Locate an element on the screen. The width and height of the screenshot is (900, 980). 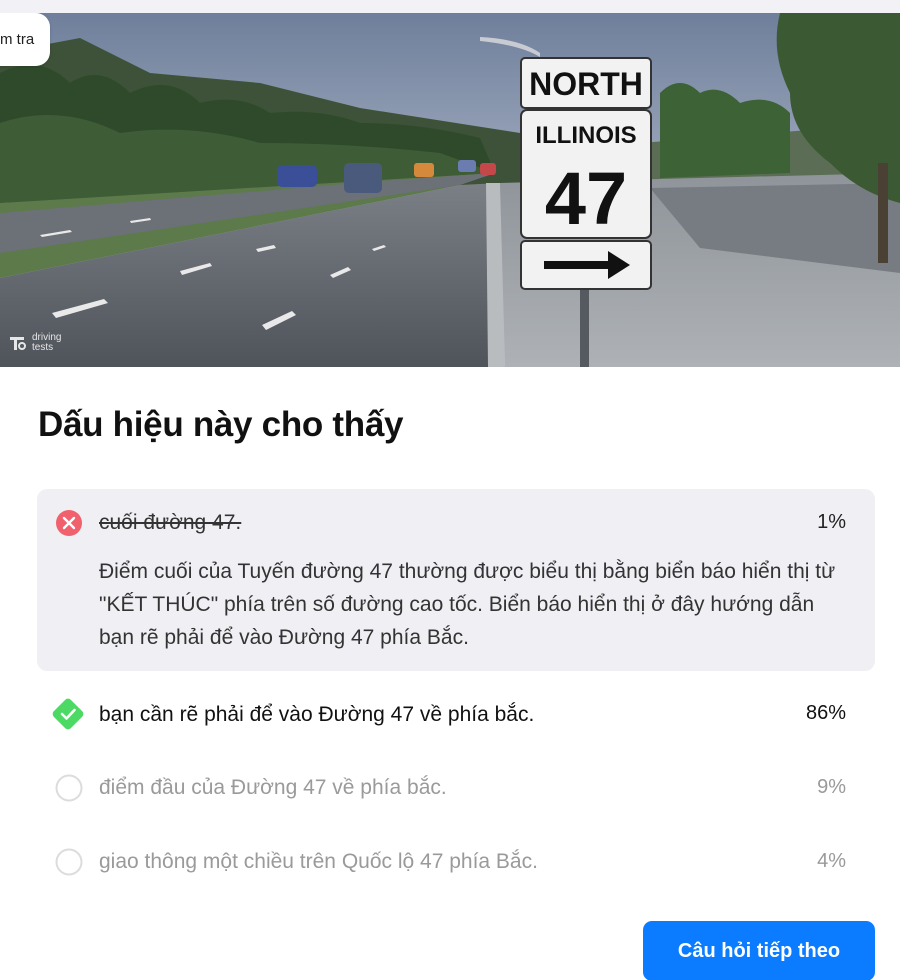
answer-percent: 1% is located at coordinates (831, 522).